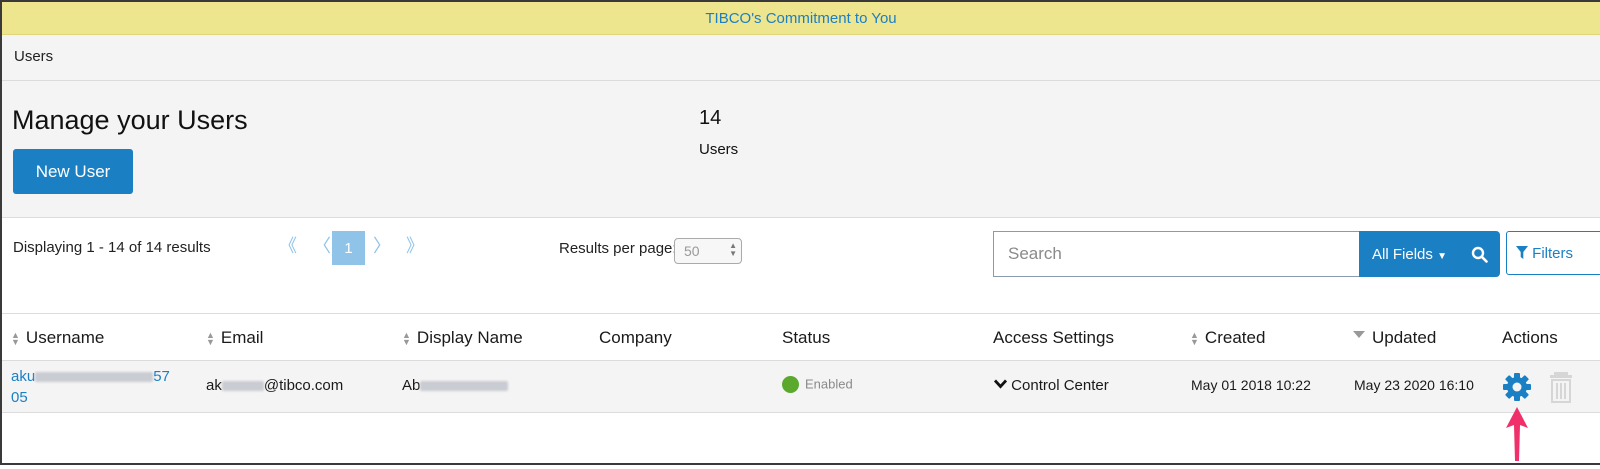  I want to click on column-label: Updated, so click(1404, 337).